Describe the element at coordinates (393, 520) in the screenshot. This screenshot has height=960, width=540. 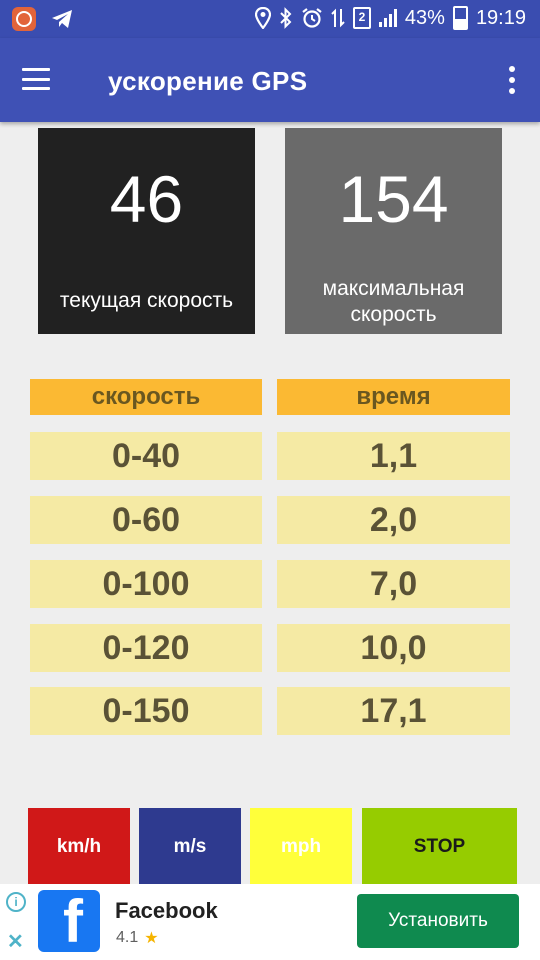
I see `row-time-cell: 2,0` at that location.